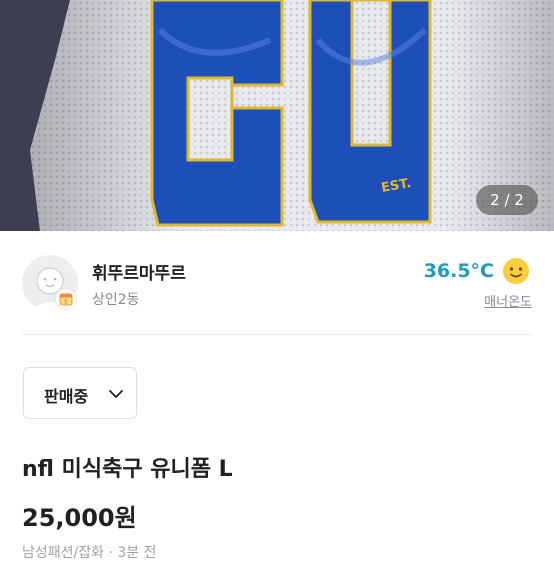  Describe the element at coordinates (79, 518) in the screenshot. I see `item-price: 25,000원` at that location.